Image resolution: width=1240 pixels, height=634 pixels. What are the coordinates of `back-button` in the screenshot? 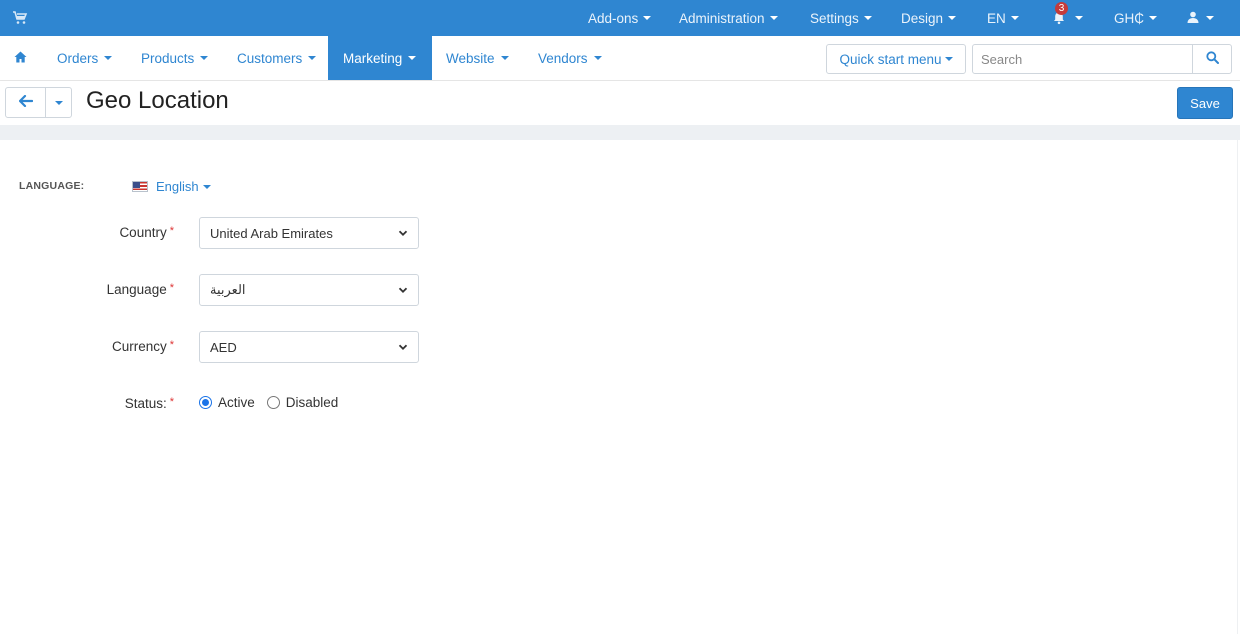 It's located at (25, 102).